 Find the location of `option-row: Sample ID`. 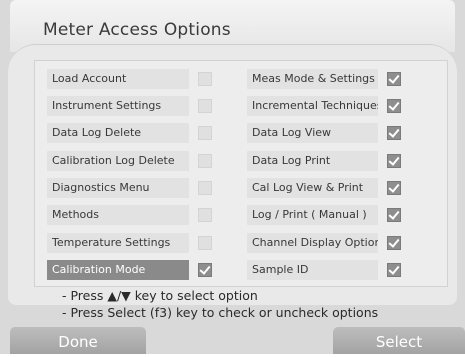

option-row: Sample ID is located at coordinates (324, 270).